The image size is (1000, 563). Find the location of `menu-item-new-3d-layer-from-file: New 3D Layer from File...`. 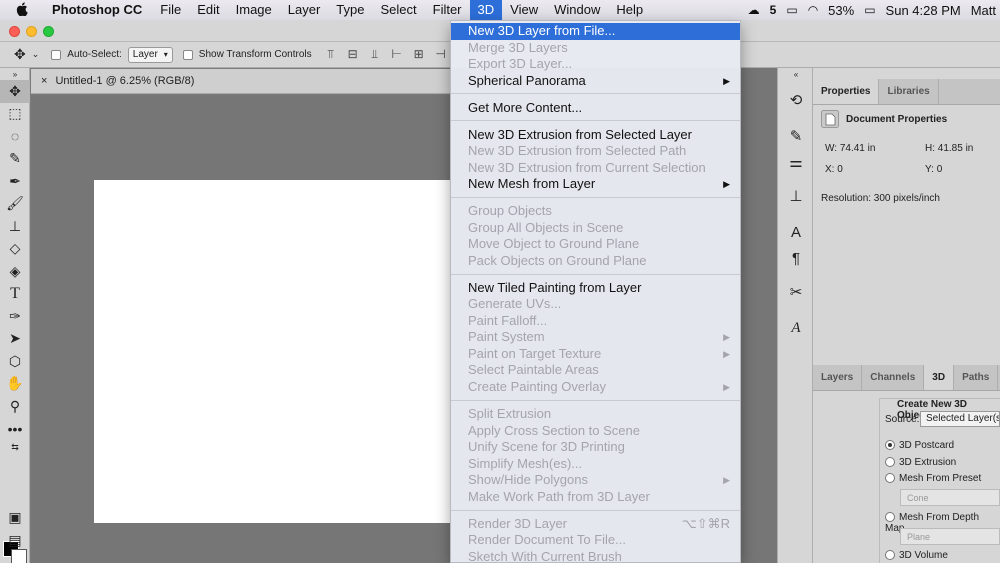

menu-item-new-3d-layer-from-file: New 3D Layer from File... is located at coordinates (595, 31).